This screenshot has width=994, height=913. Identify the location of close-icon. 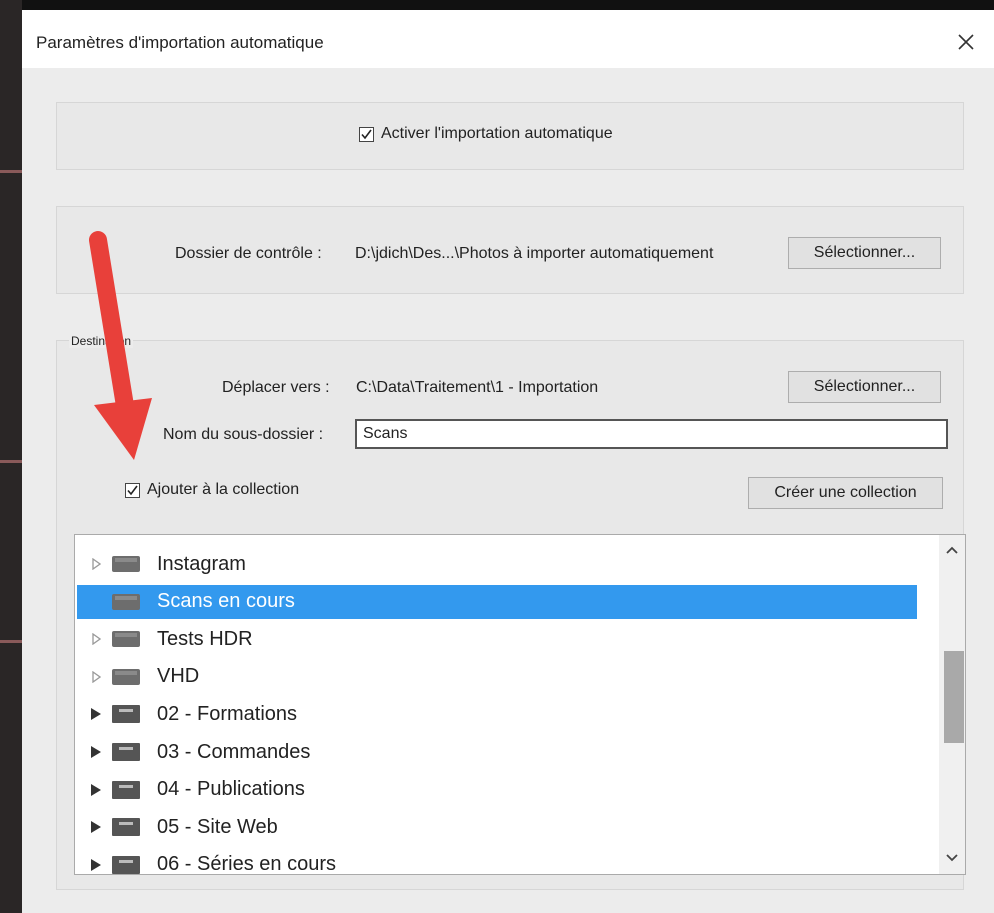
(966, 42).